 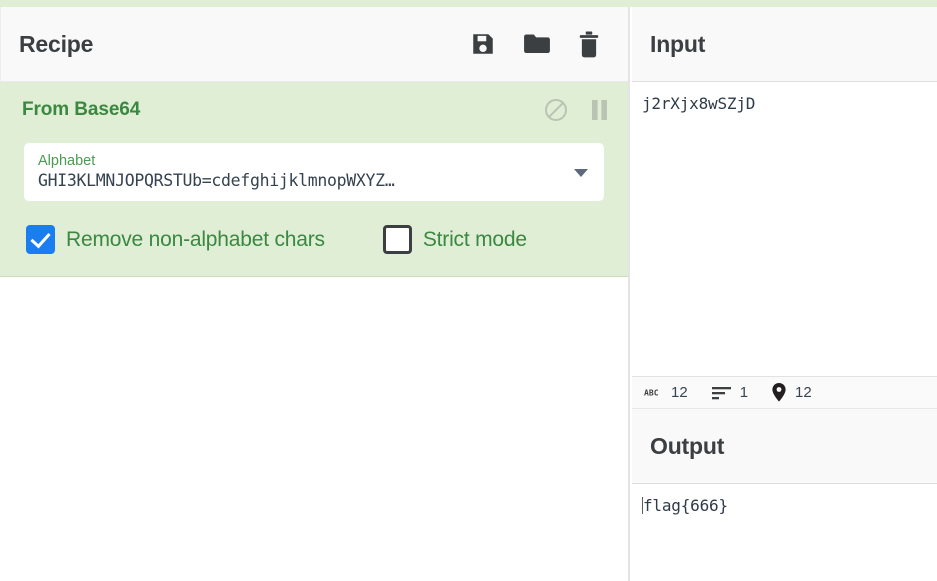 I want to click on status-lines: 1, so click(x=730, y=392).